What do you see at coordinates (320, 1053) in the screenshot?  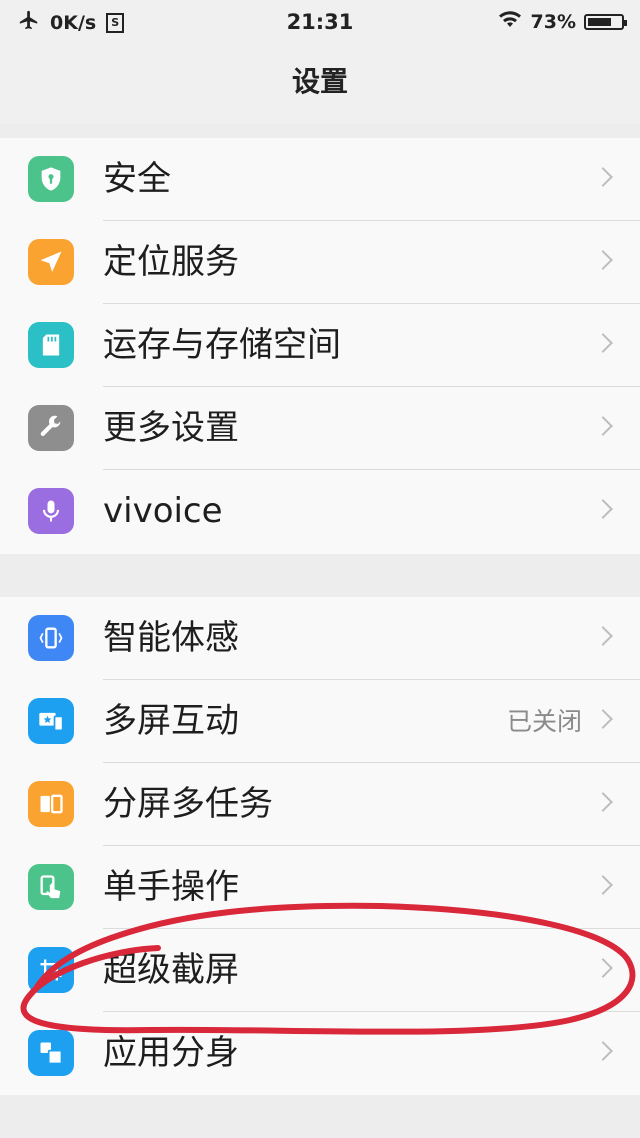 I see `settings-item-app-clone: 应用分身` at bounding box center [320, 1053].